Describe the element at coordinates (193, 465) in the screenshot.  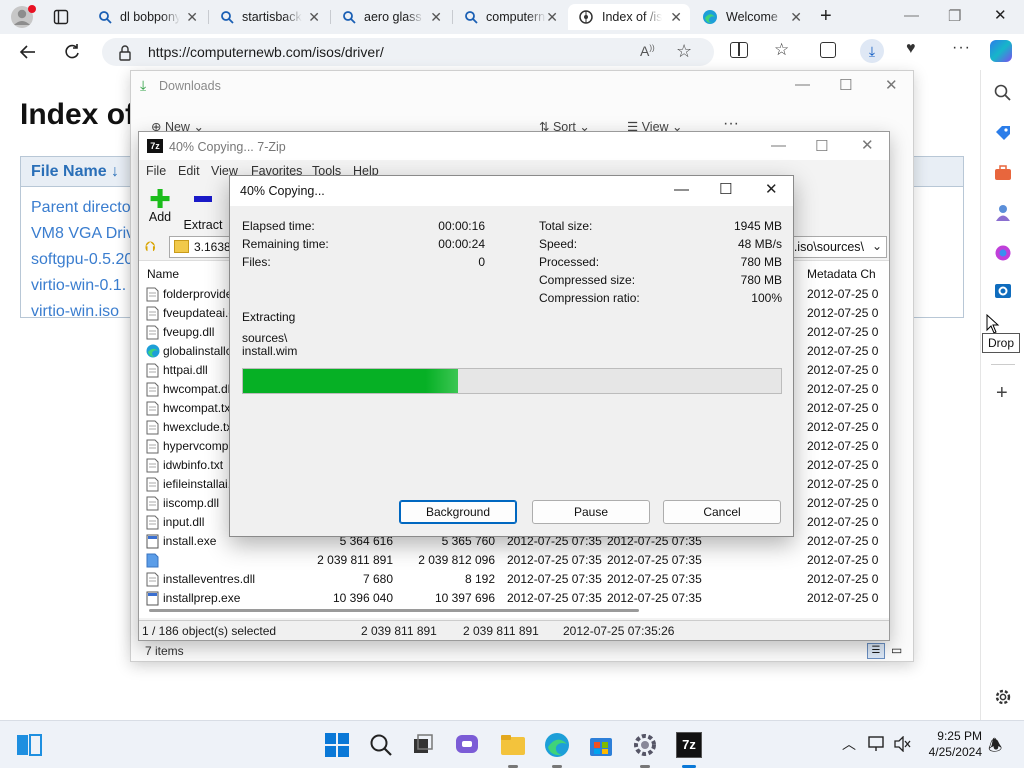
I see `file-name: idwbinfo.txt` at that location.